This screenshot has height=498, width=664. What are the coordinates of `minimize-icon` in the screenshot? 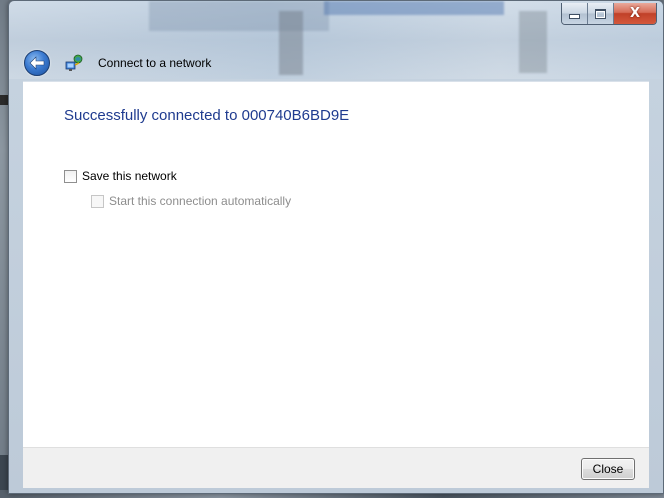 It's located at (574, 16).